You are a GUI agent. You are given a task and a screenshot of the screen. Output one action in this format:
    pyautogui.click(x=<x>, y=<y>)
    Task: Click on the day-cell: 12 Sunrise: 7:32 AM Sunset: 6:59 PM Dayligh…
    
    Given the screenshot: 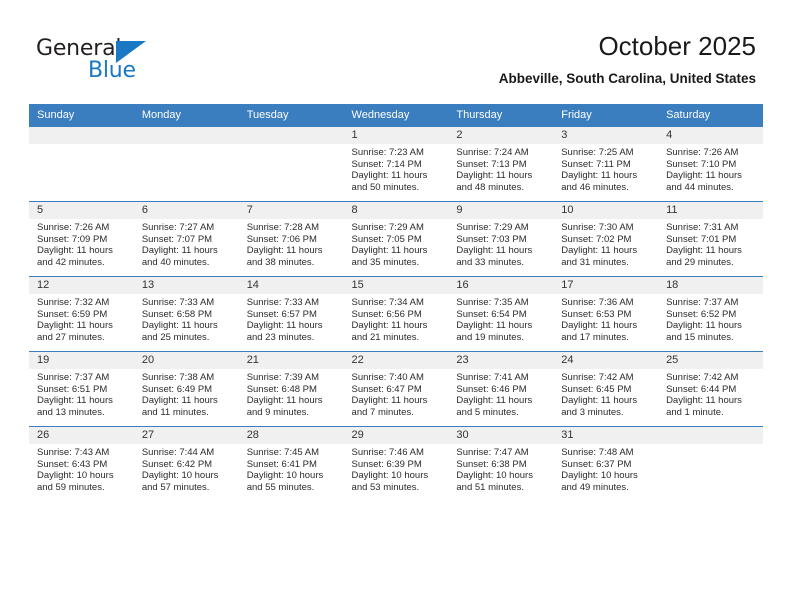 What is the action you would take?
    pyautogui.click(x=81, y=314)
    